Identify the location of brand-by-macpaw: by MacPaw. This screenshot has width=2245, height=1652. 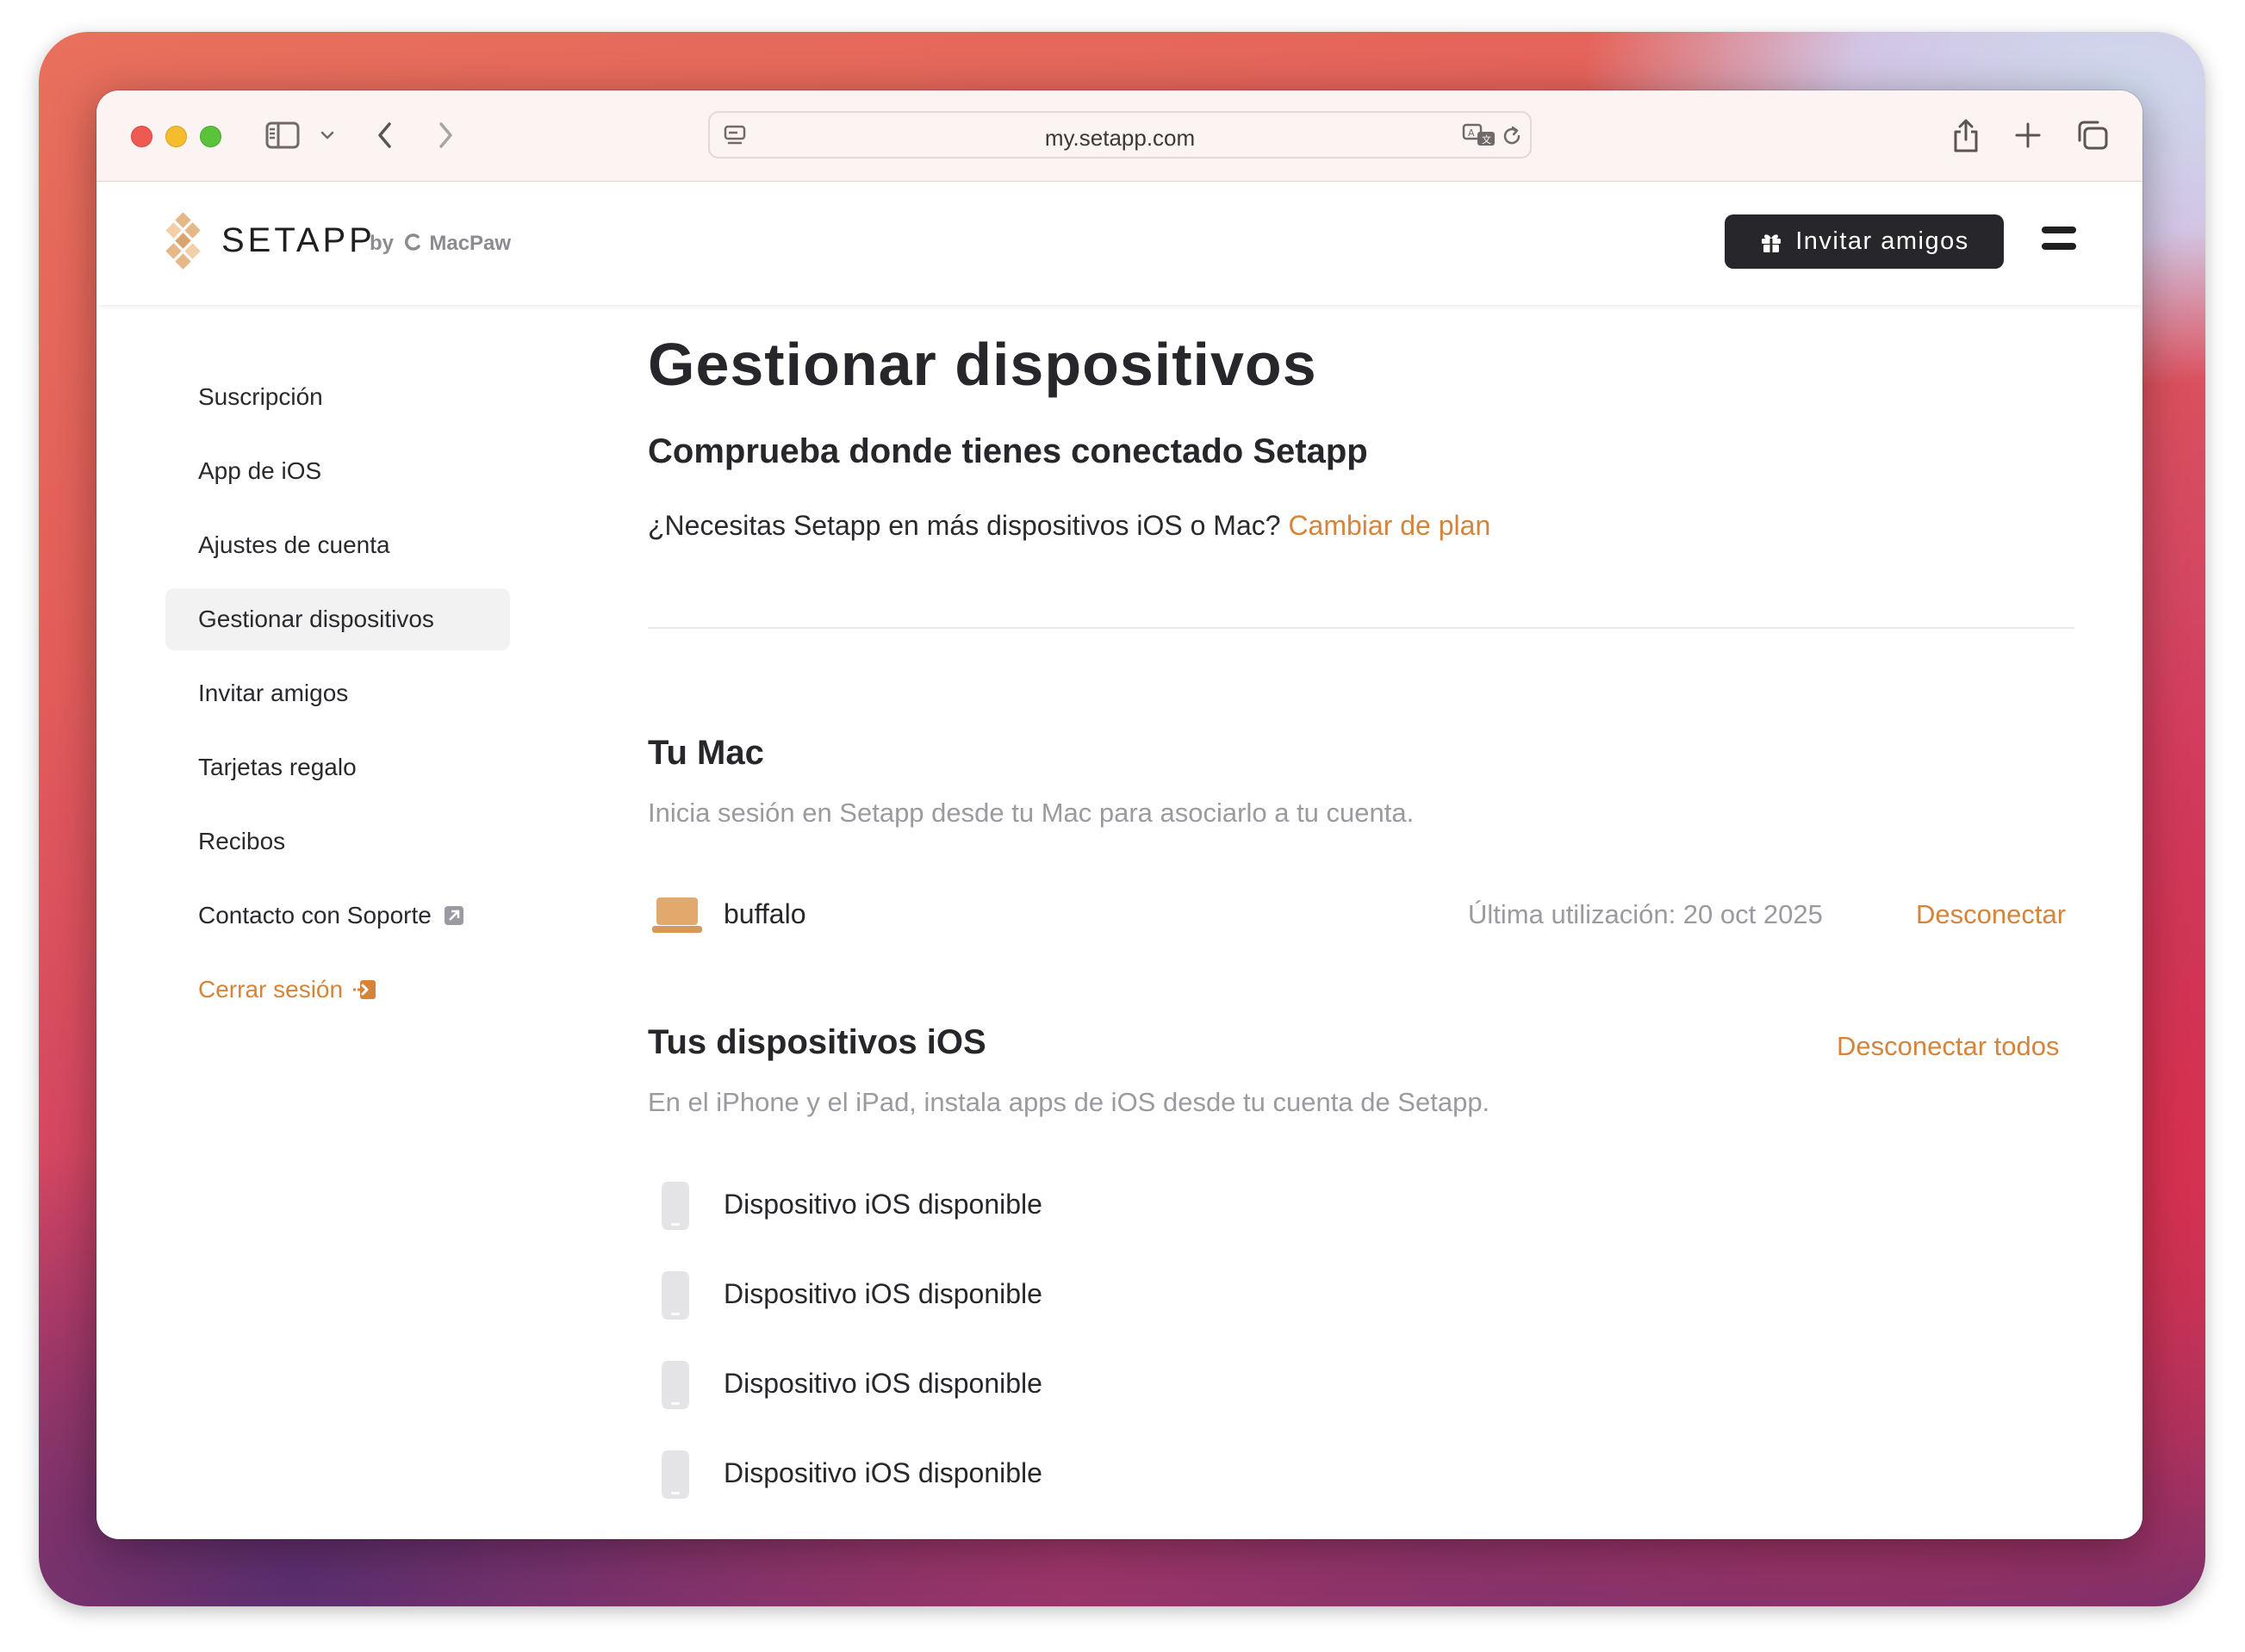
(440, 244).